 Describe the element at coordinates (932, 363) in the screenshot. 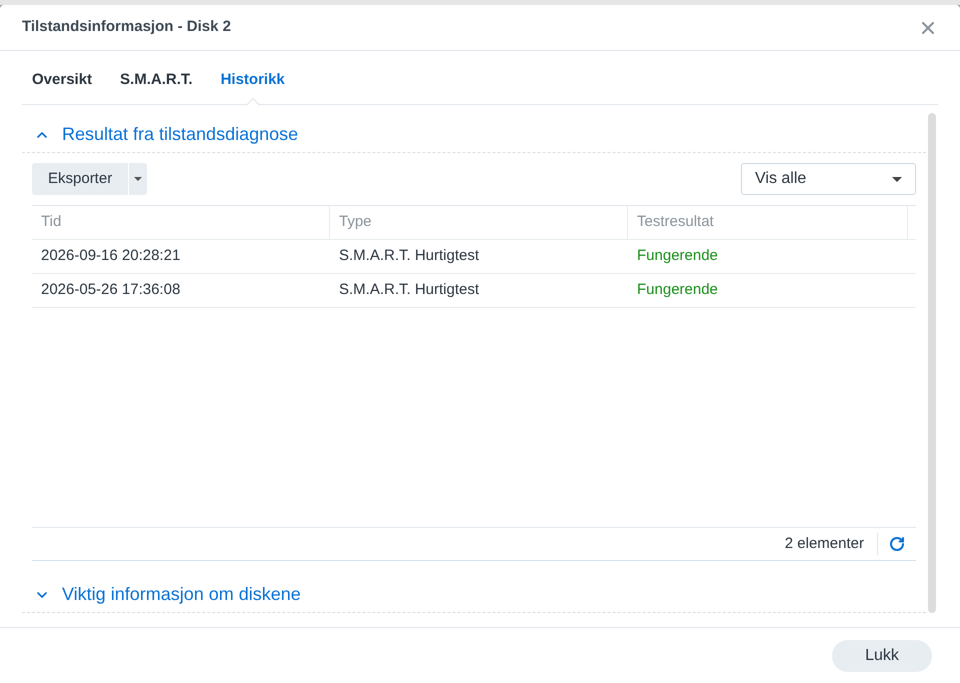

I see `scrollbar` at that location.